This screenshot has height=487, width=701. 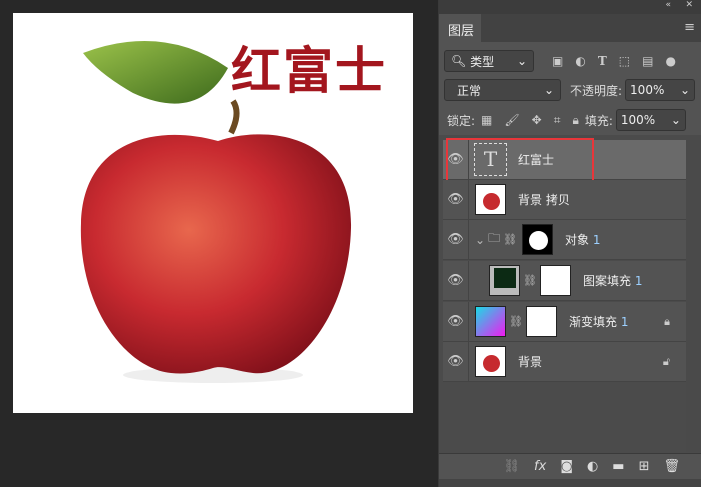 I want to click on layer-name: 对象, so click(x=577, y=240).